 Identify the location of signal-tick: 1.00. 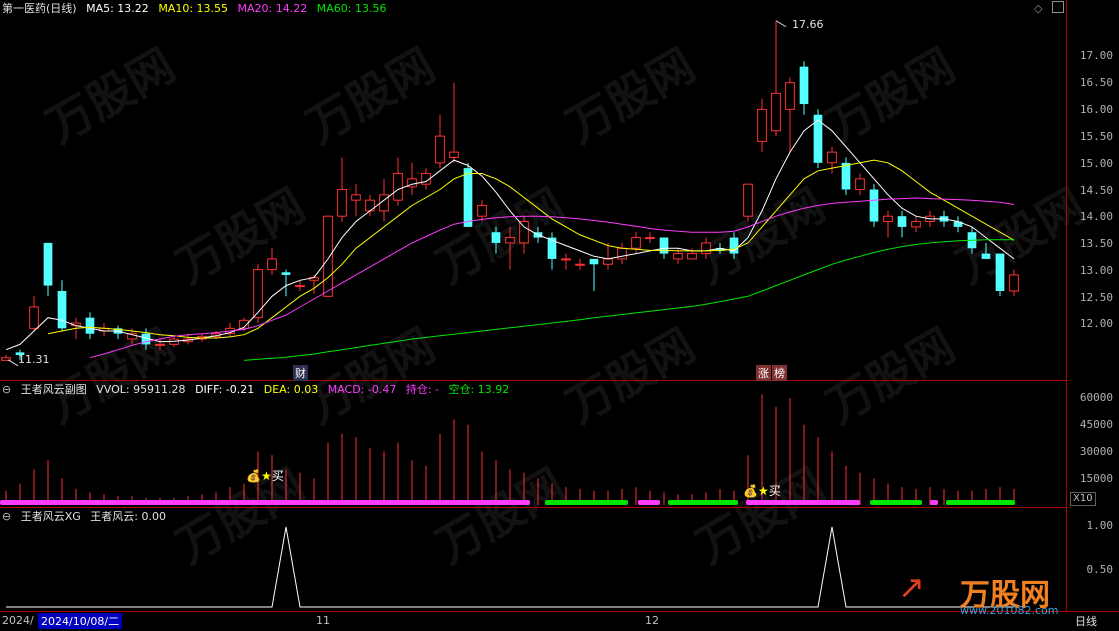
(1100, 525).